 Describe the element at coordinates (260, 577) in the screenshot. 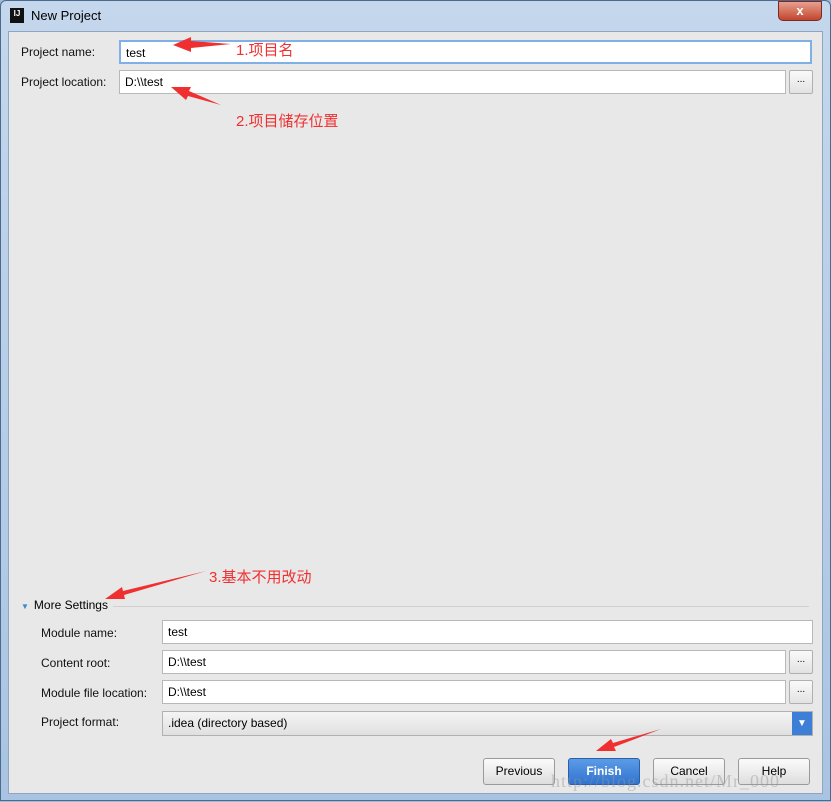

I see `annotation-3: 3.基本不用改动` at that location.